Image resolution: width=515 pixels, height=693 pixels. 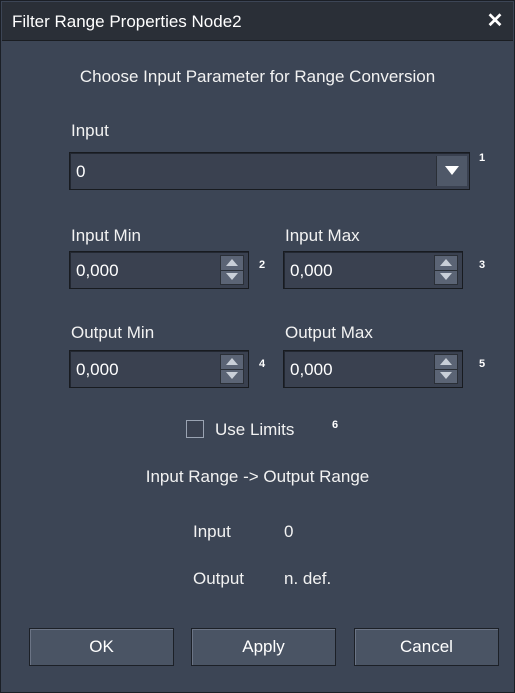 I want to click on input-min-spinbox: 0,000, so click(x=159, y=270).